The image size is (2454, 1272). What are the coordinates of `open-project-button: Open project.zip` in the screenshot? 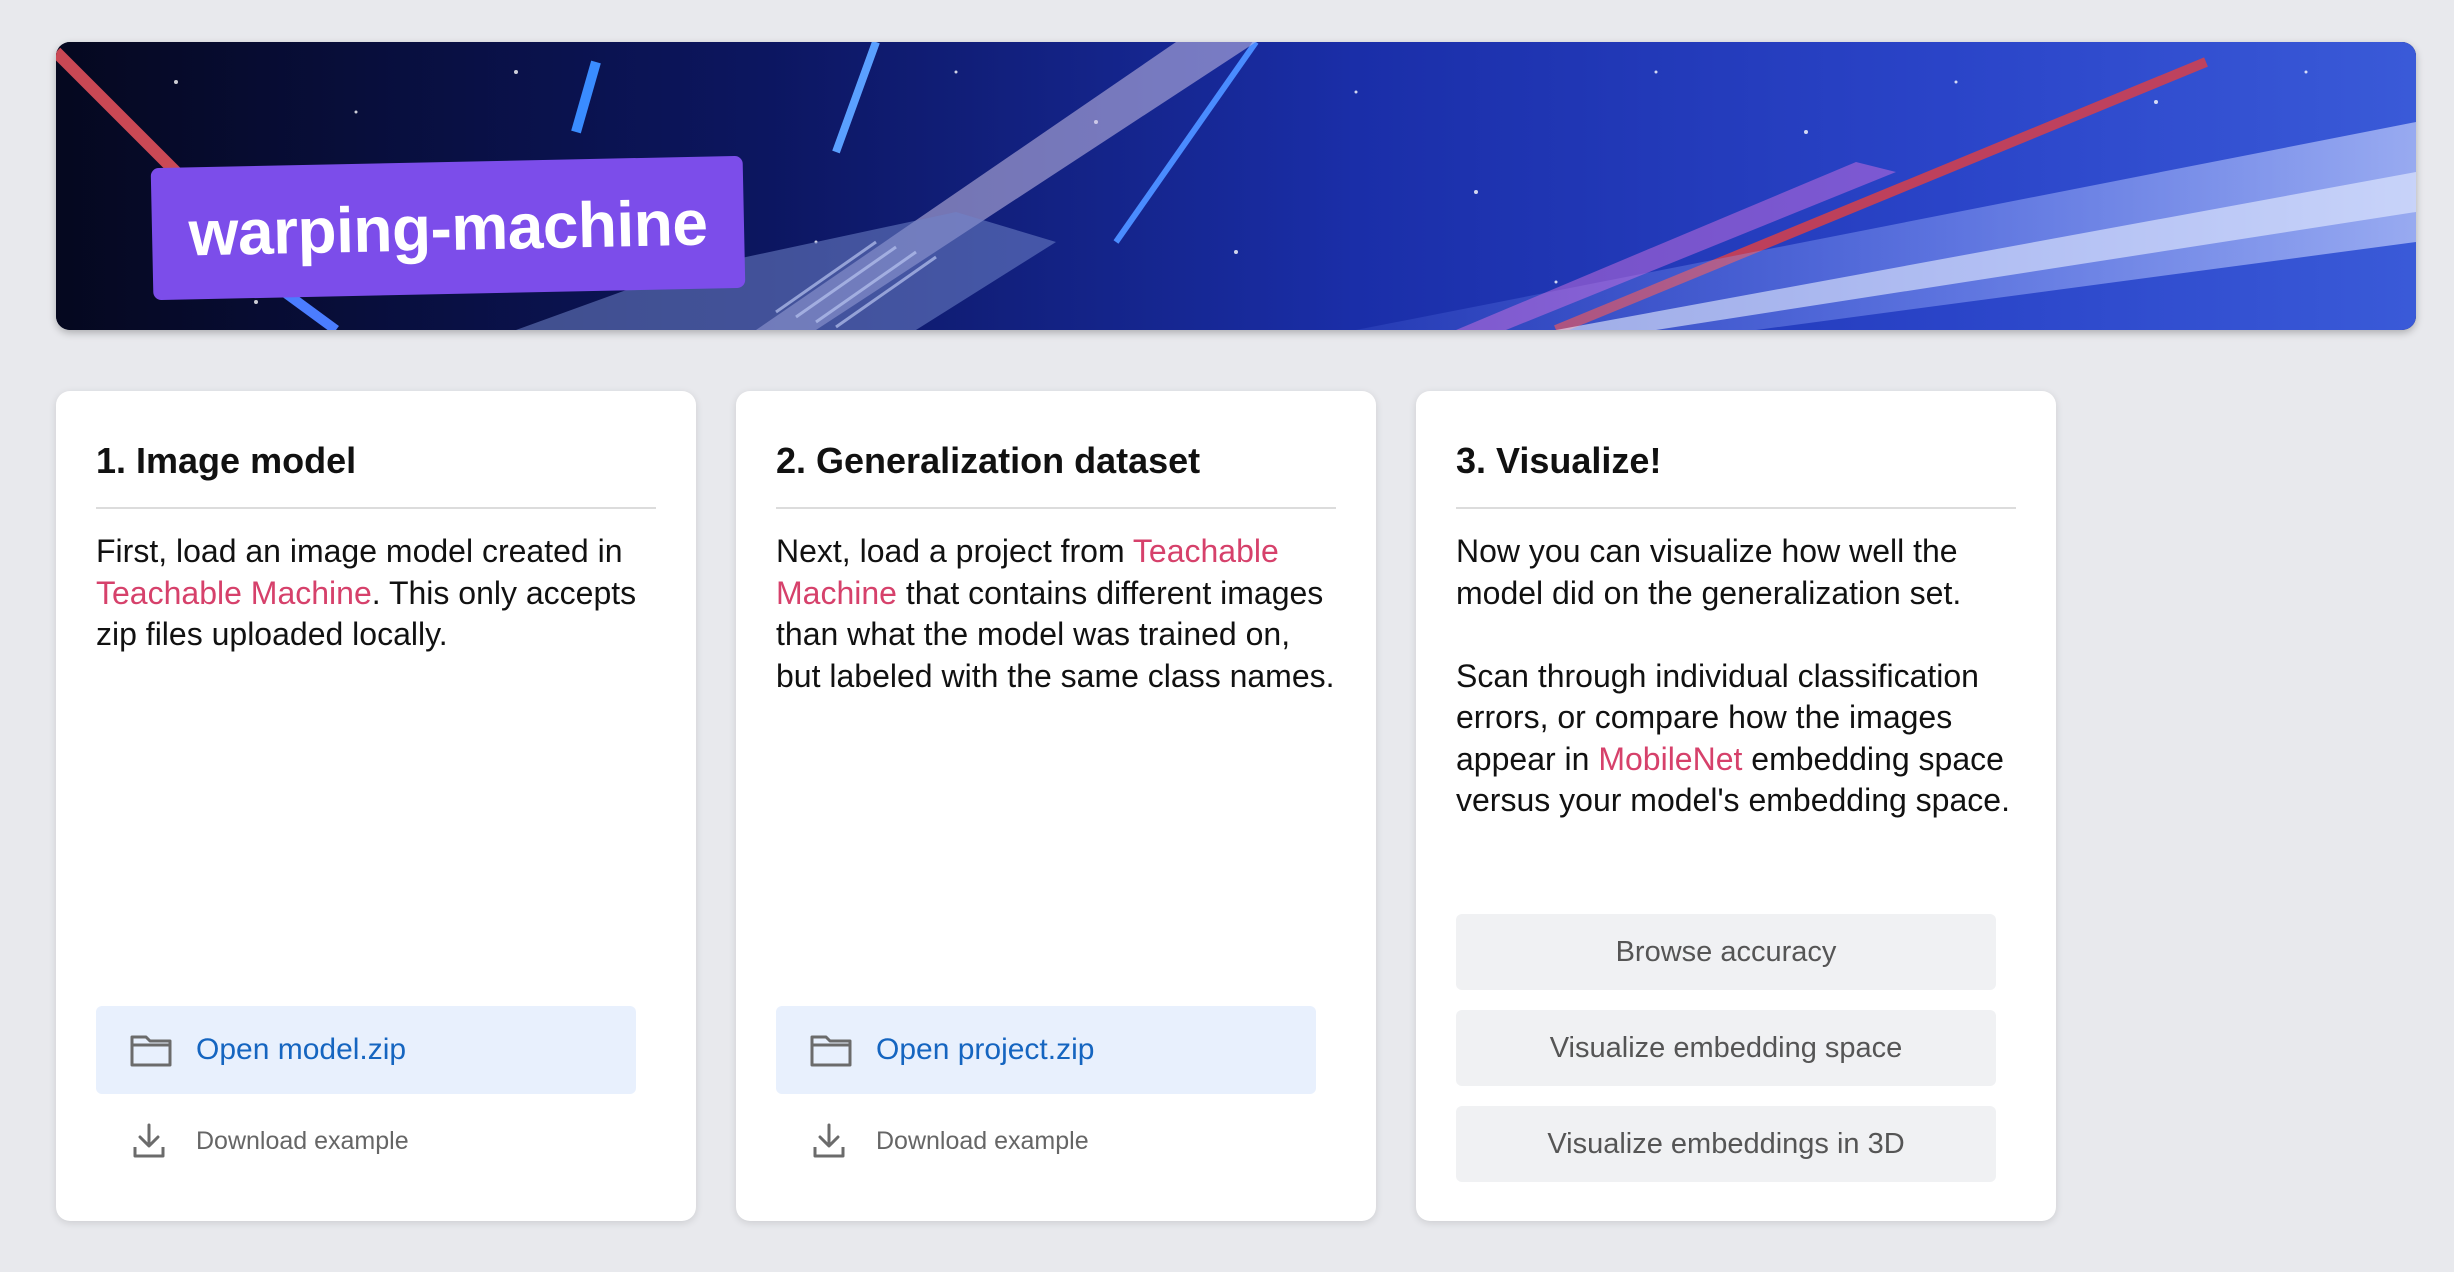 It's located at (1046, 1050).